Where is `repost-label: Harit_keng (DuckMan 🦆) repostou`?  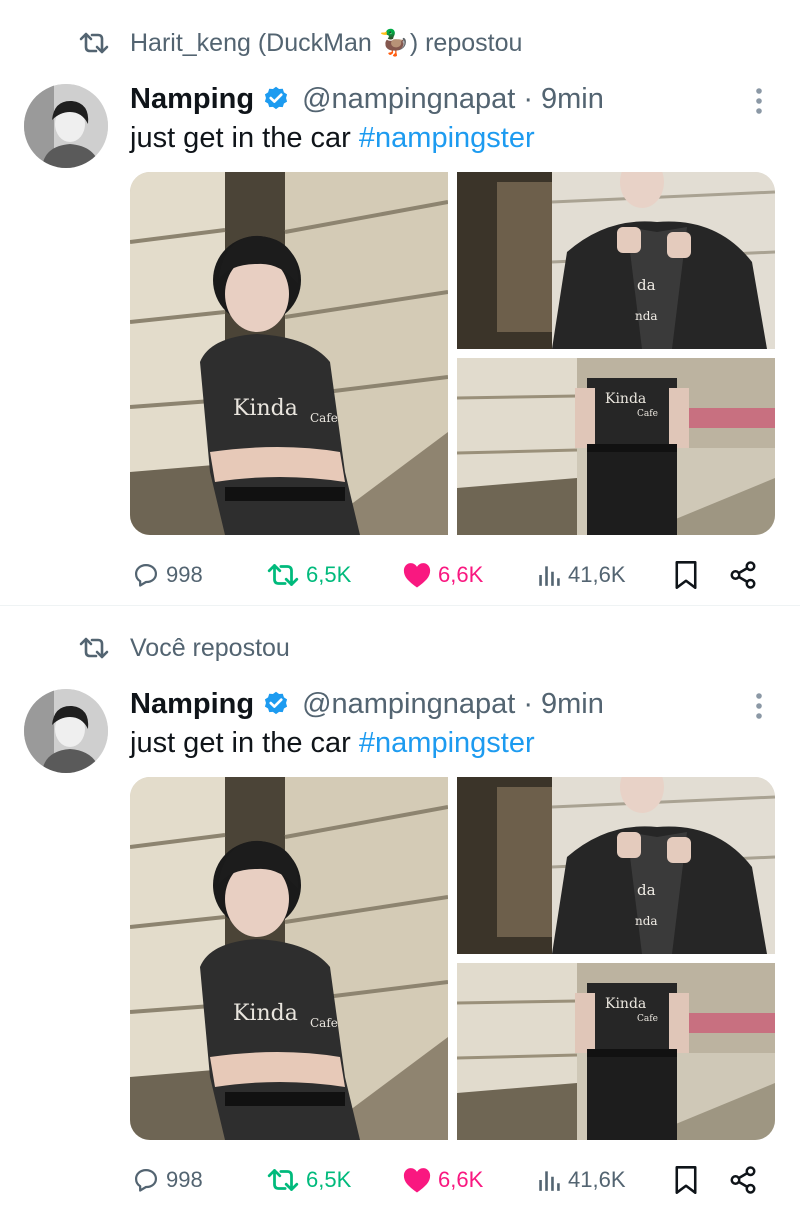 repost-label: Harit_keng (DuckMan 🦆) repostou is located at coordinates (326, 42).